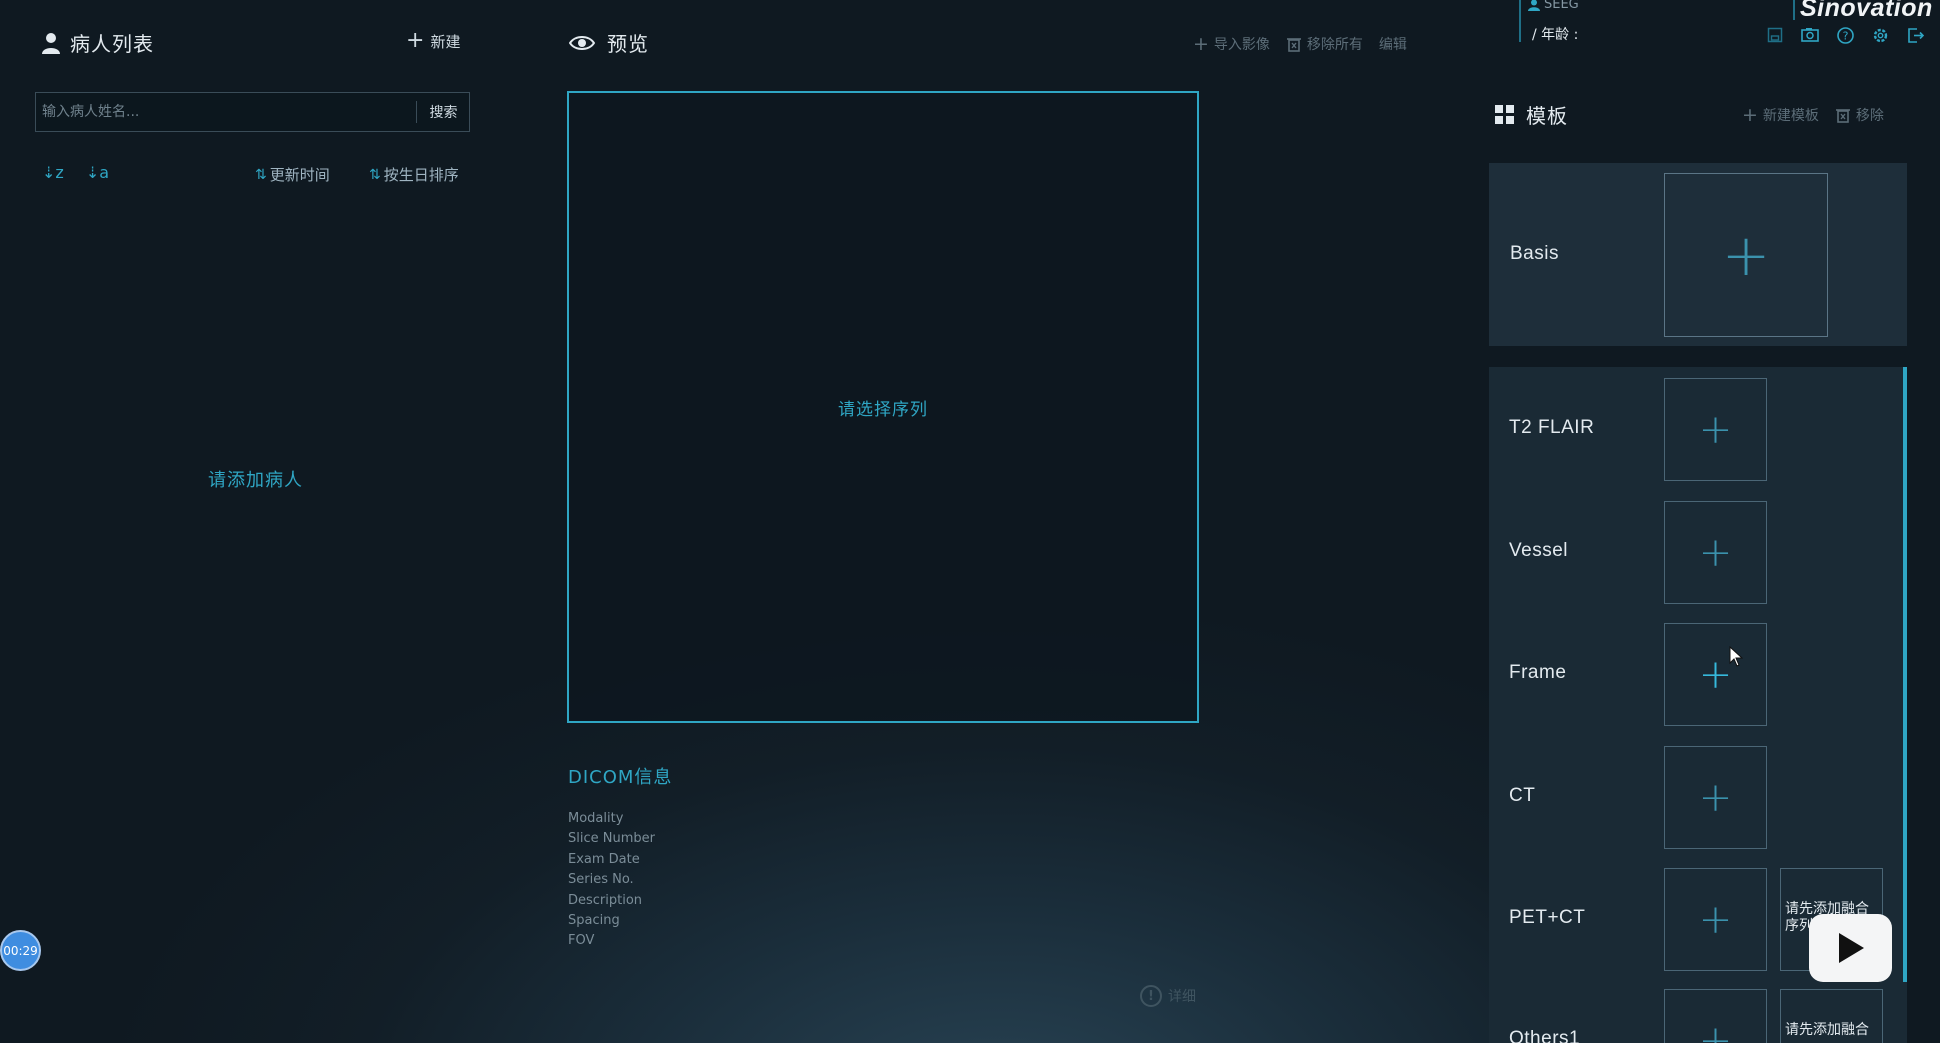 The height and width of the screenshot is (1043, 1940). What do you see at coordinates (1534, 5) in the screenshot?
I see `user-icon` at bounding box center [1534, 5].